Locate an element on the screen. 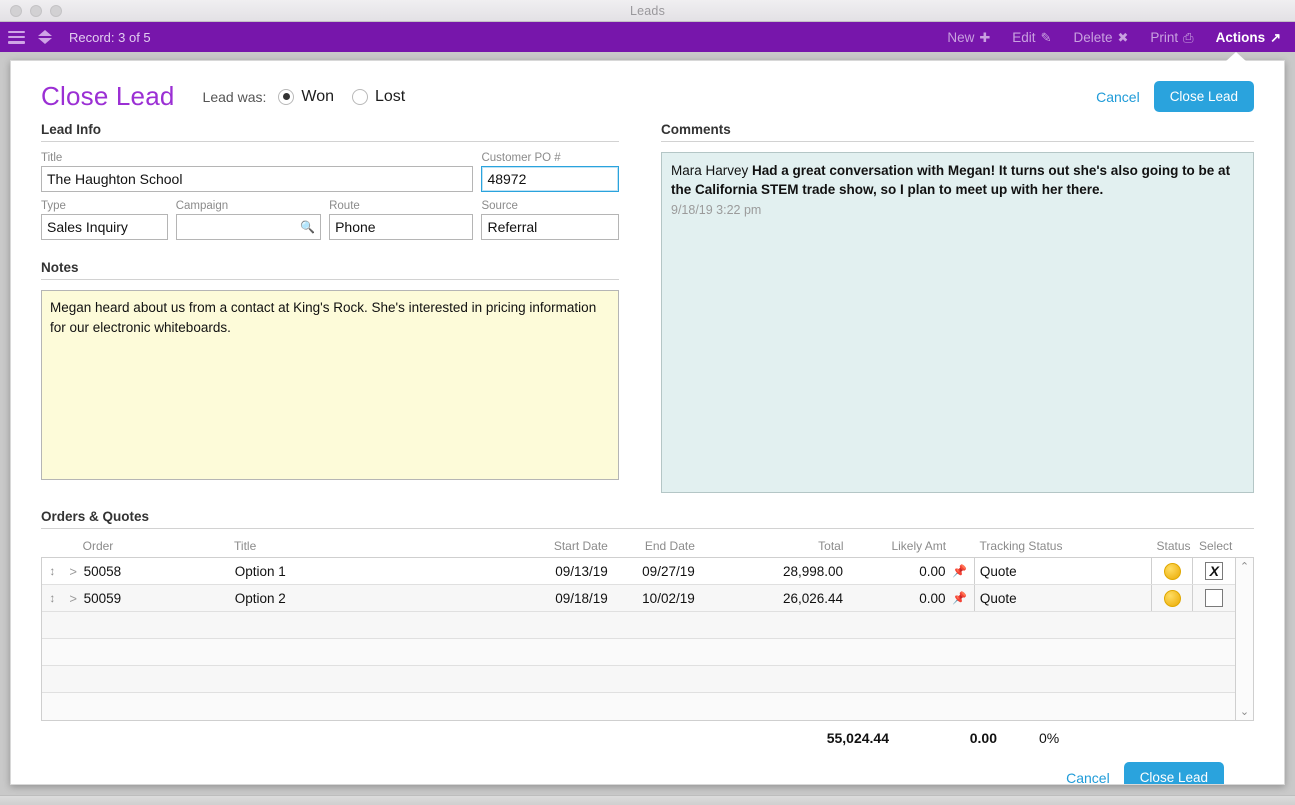  cell-end-date: 09/27/19 is located at coordinates (668, 571).